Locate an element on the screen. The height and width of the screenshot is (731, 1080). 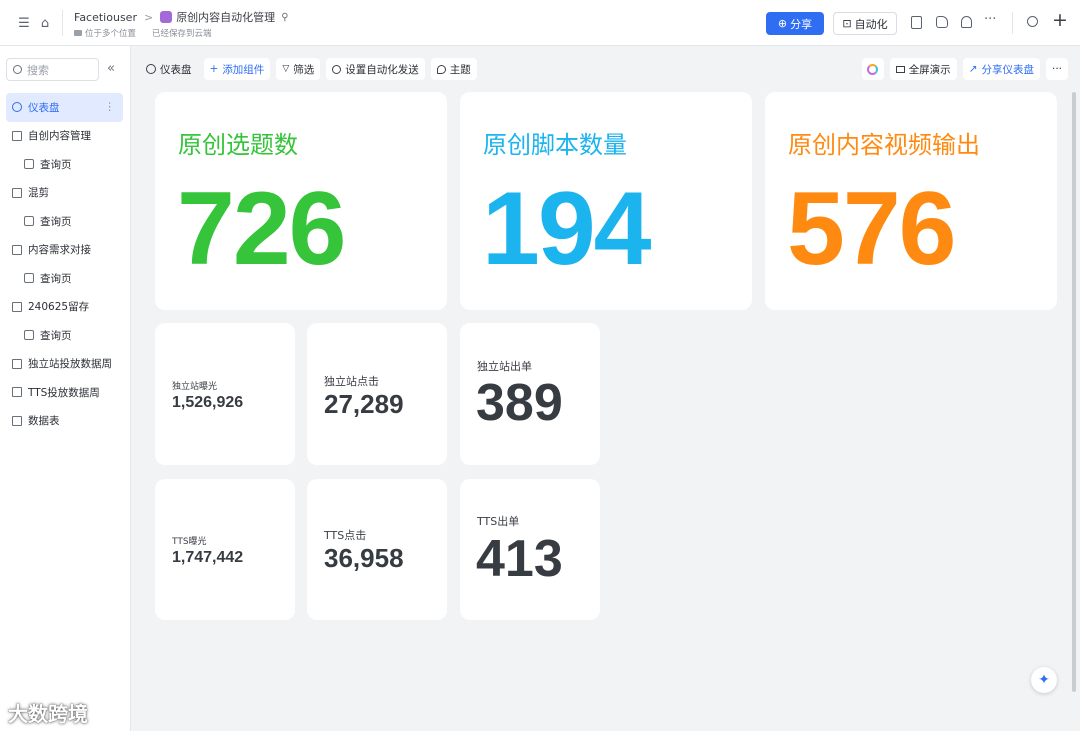
pin-icon: ⚲ is located at coordinates (284, 17).